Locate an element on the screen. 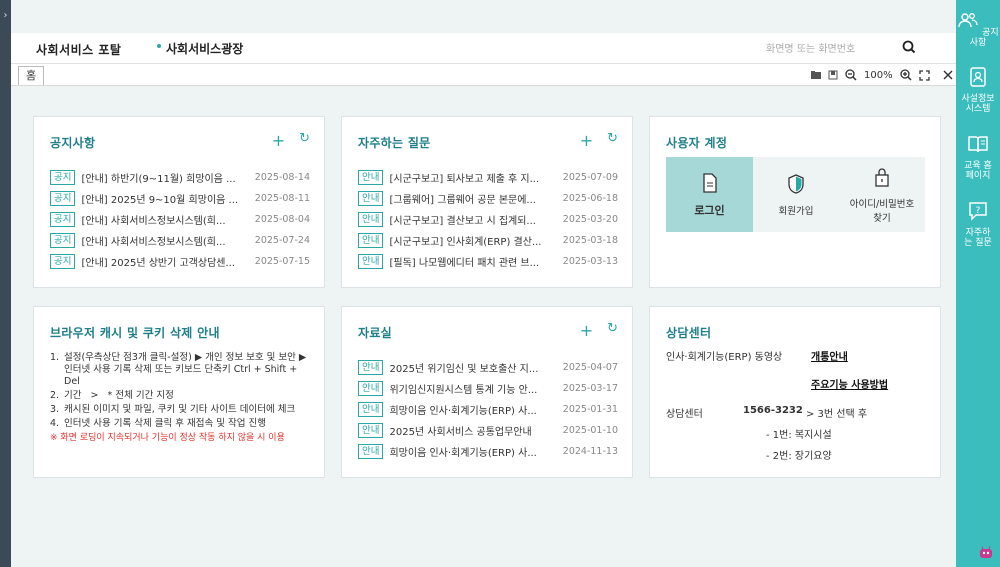  tab-home: 홈 is located at coordinates (31, 75).